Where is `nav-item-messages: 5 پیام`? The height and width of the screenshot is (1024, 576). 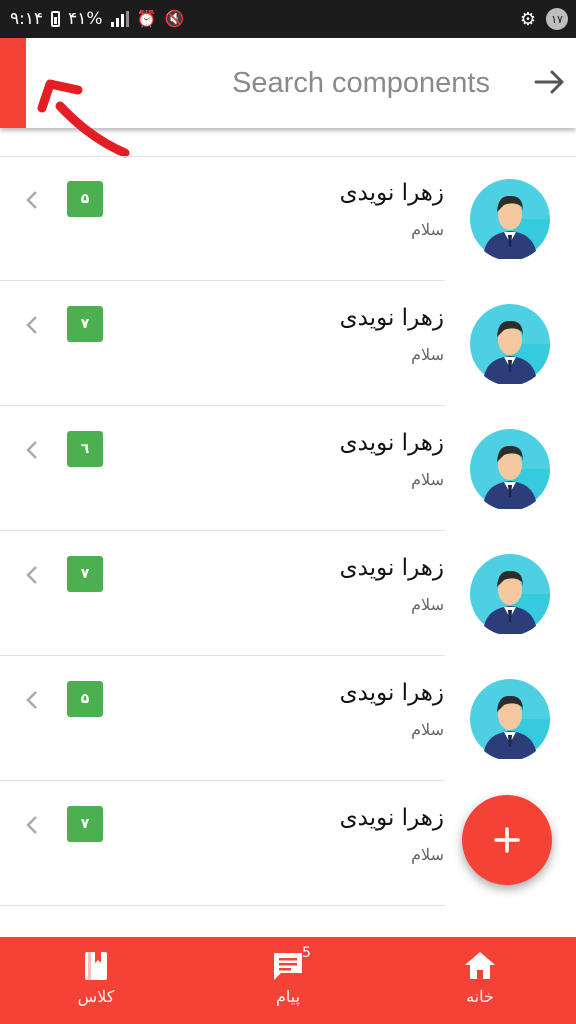 nav-item-messages: 5 پیام is located at coordinates (288, 980).